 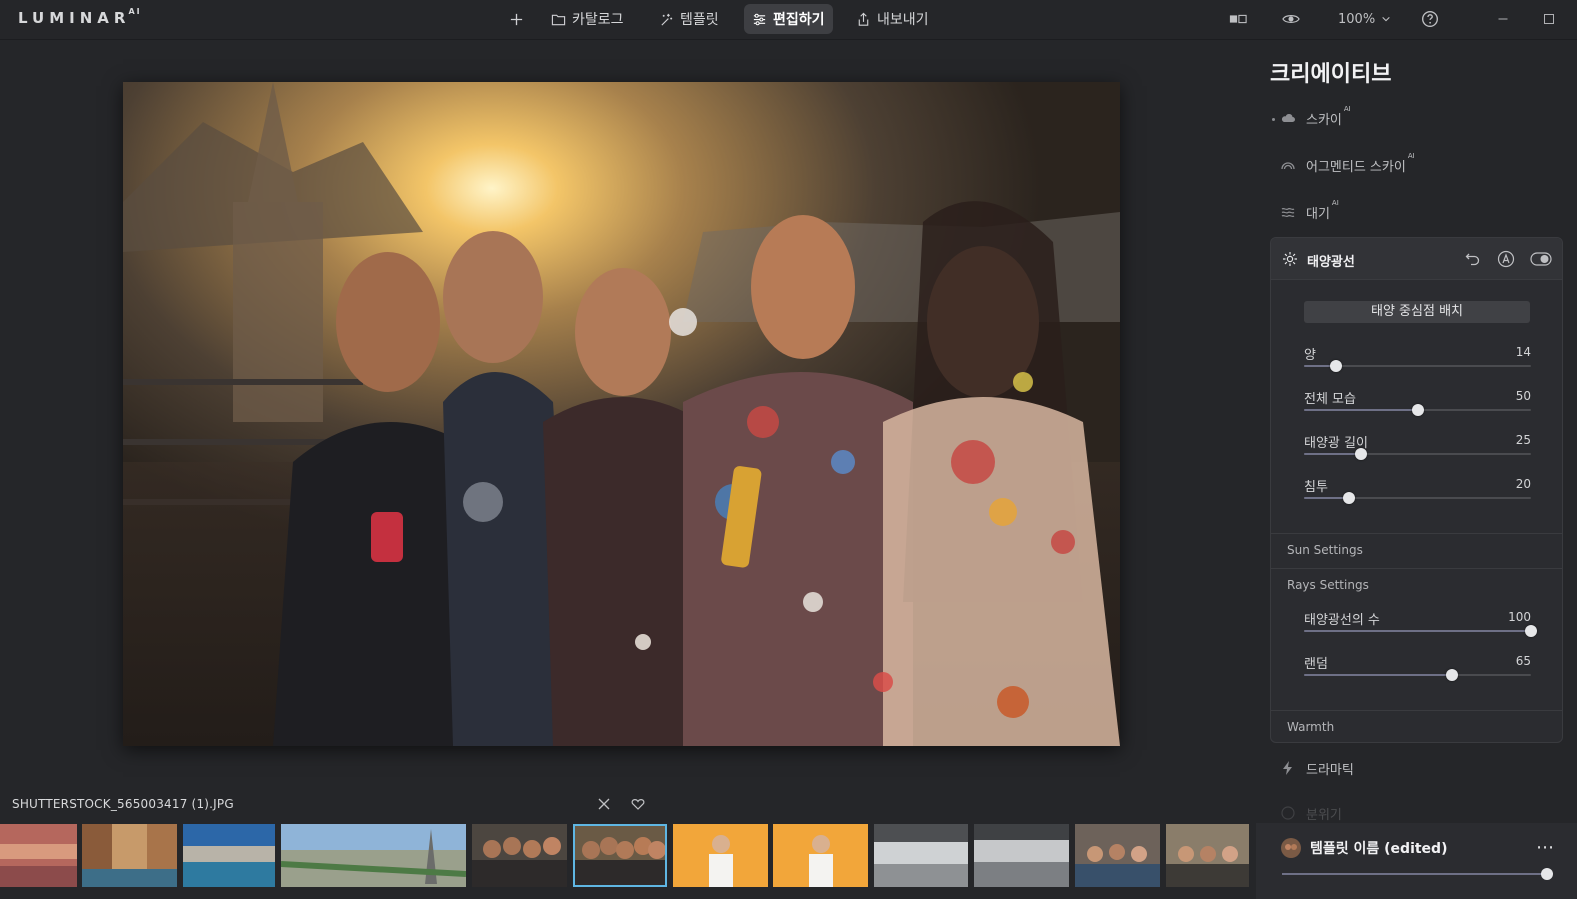 I want to click on minimize-button, so click(x=1503, y=19).